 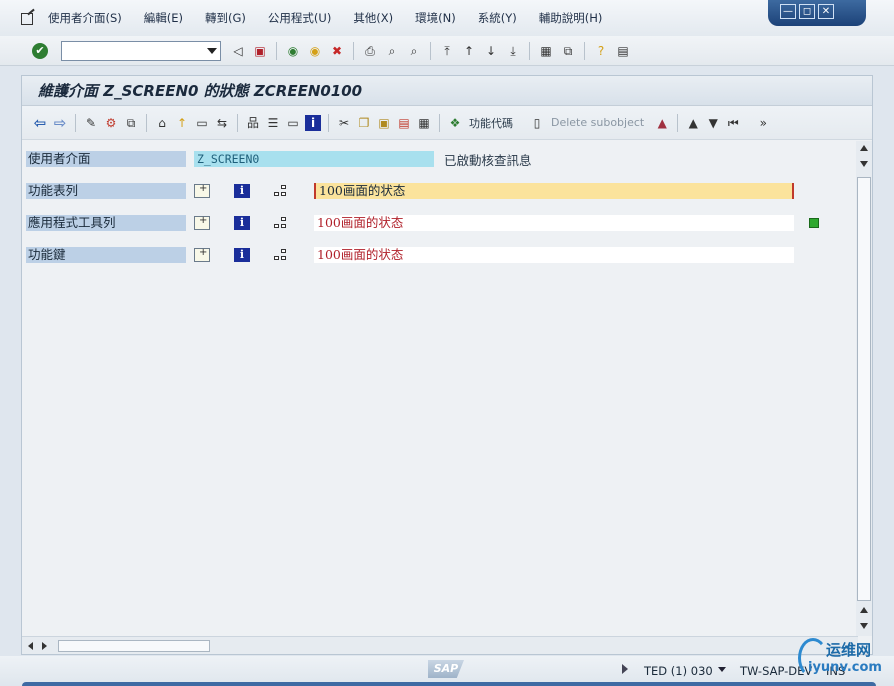 I want to click on back-arrow-icon: ⇦, so click(x=40, y=123).